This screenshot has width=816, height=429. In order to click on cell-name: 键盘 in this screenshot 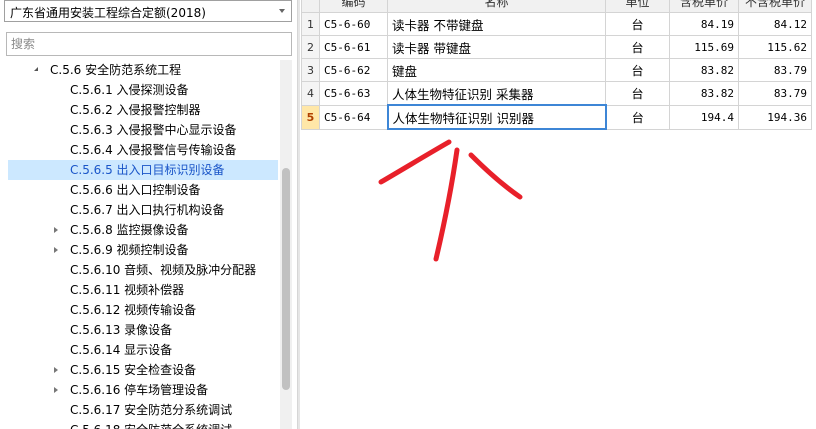, I will do `click(496, 70)`.